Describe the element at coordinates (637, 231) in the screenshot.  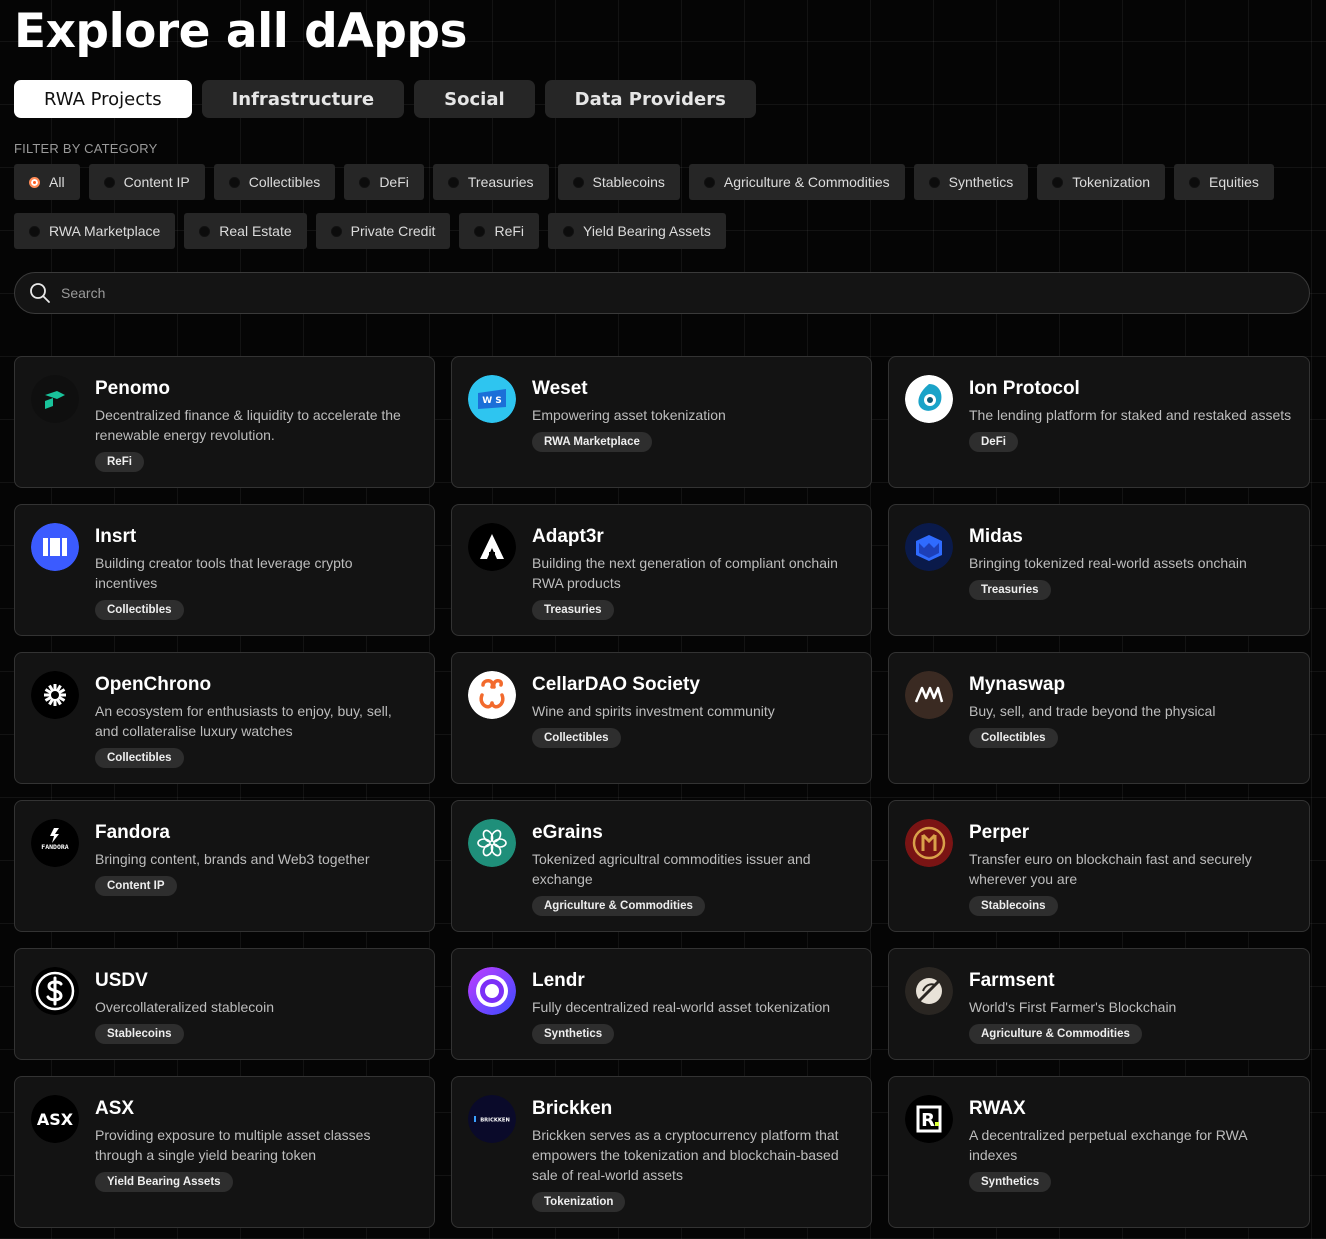
I see `category-chip-yield-bearing-assets: Yield Bearing Assets` at that location.